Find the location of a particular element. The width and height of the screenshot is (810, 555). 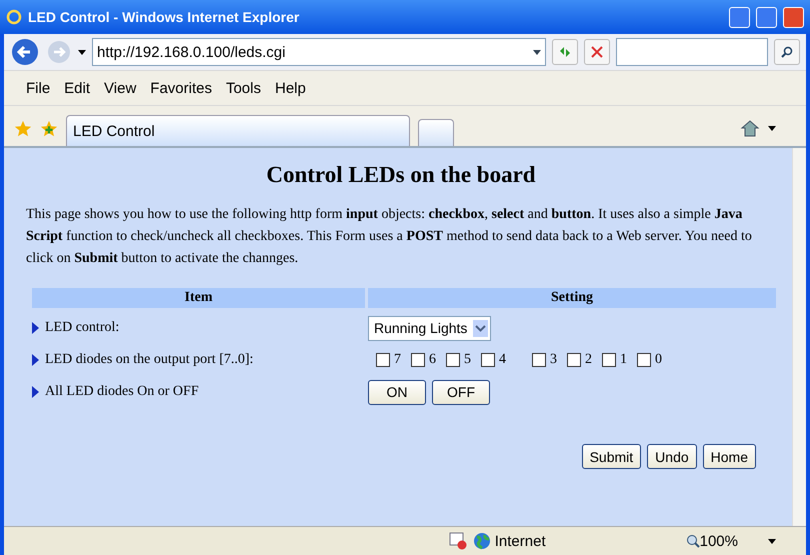

url-text: http://192.168.0.100/leds.cgi is located at coordinates (191, 52).